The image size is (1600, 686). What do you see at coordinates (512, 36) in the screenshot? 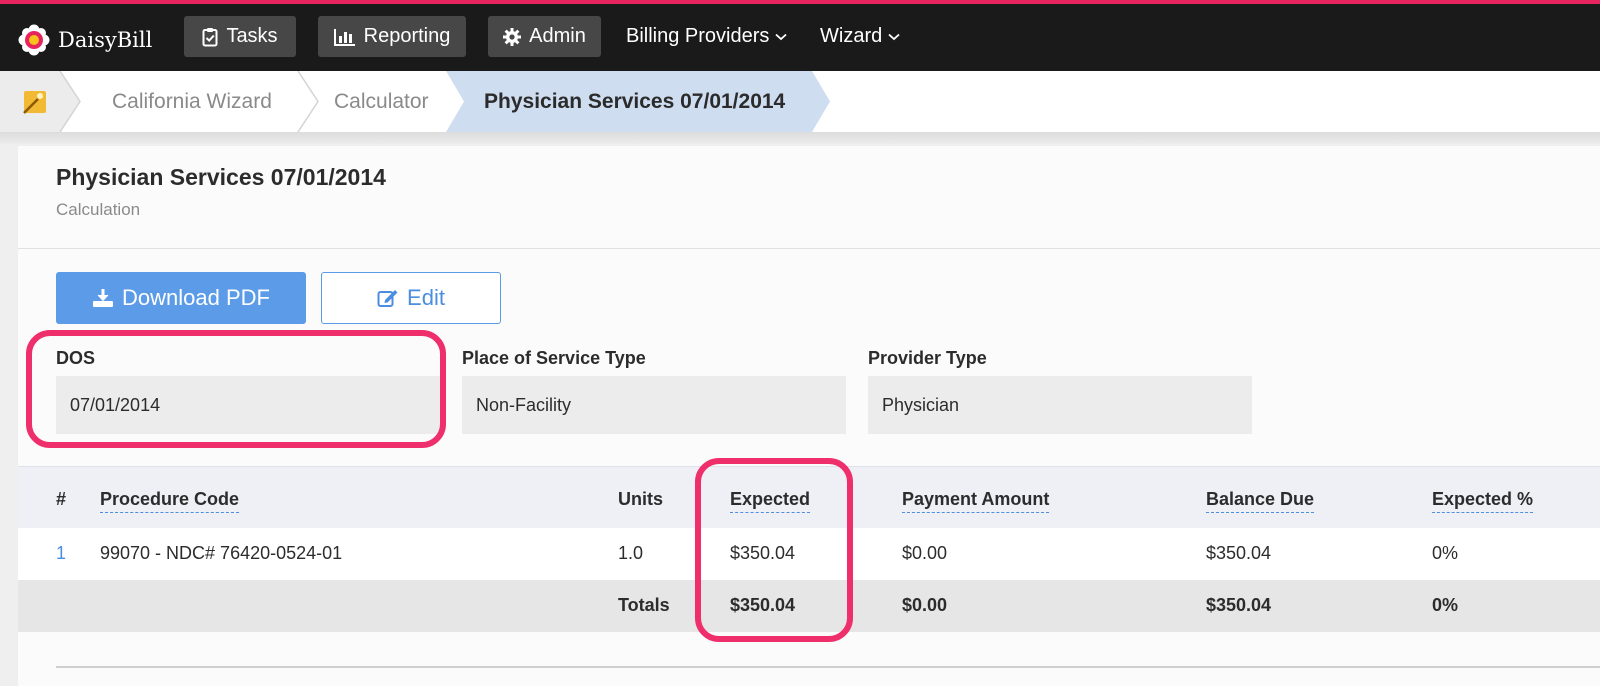
I see `gear-icon` at bounding box center [512, 36].